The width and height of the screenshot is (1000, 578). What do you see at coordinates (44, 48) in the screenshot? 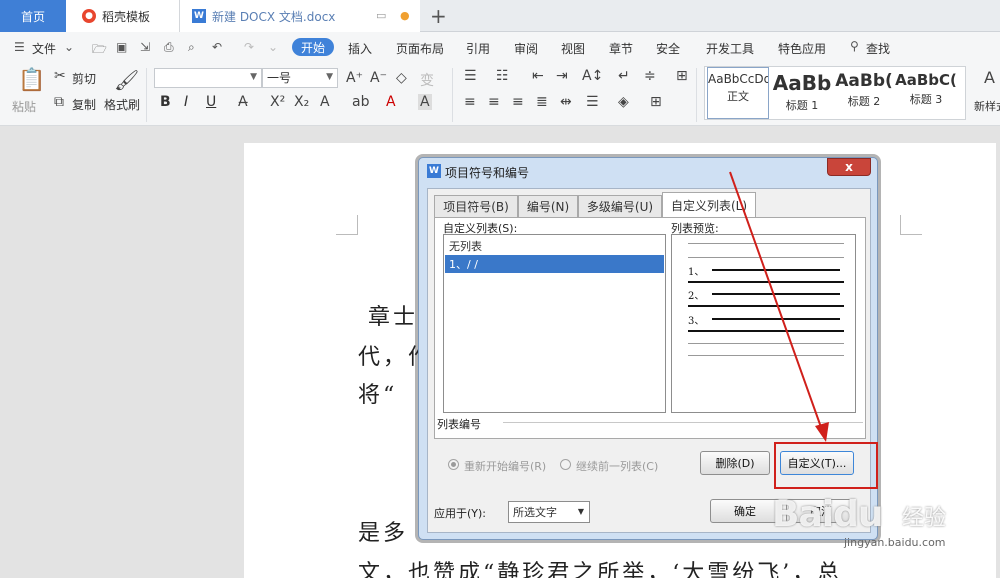
I see `menu-file: 文件` at bounding box center [44, 48].